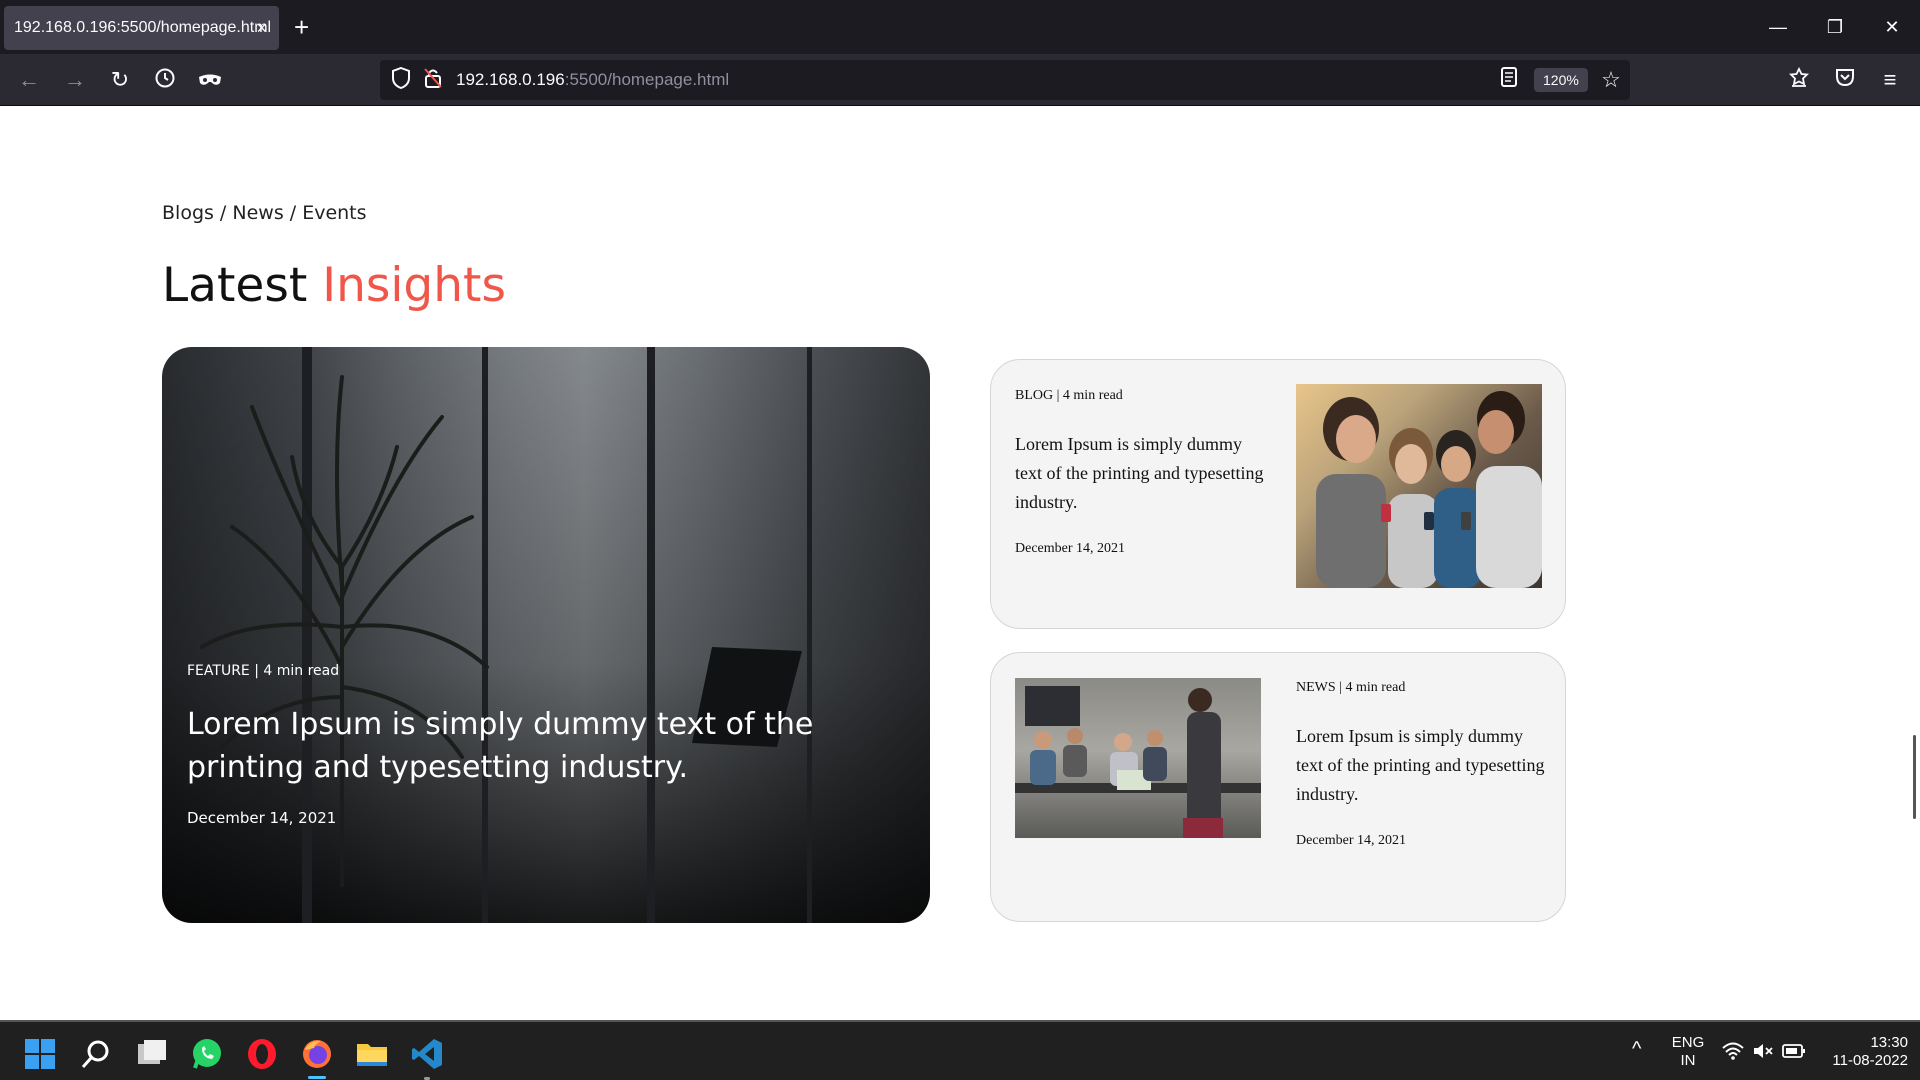 The image size is (1920, 1080). I want to click on blog-date: December 14, 2021, so click(1070, 548).